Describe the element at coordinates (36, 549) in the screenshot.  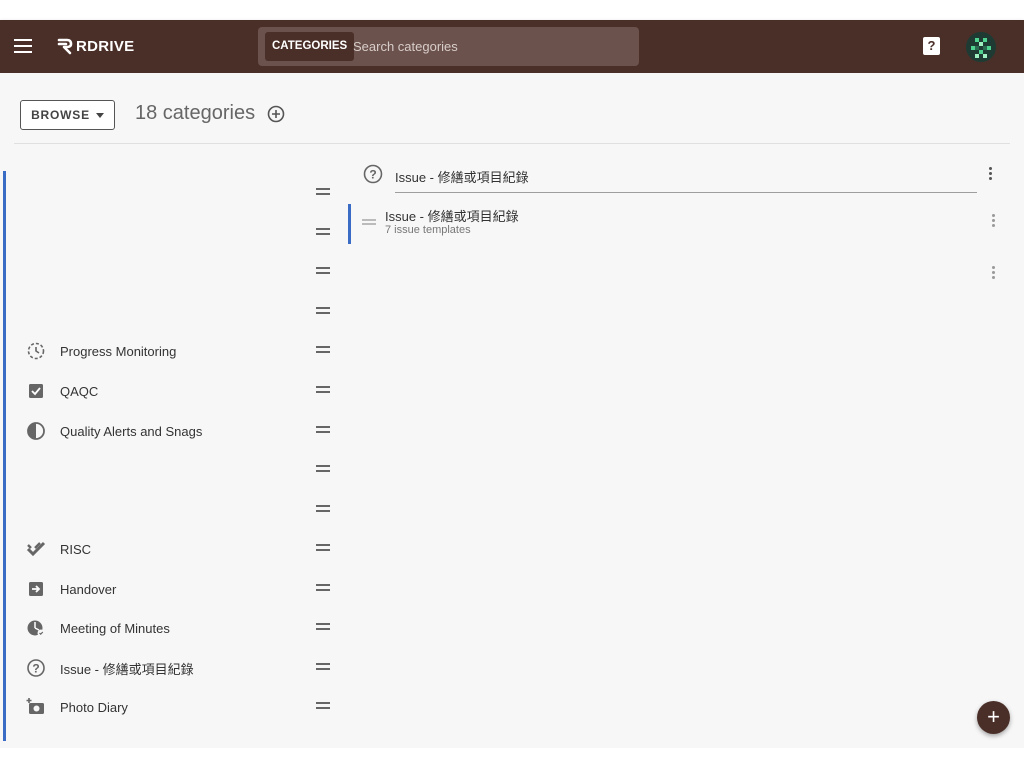
I see `double-check-icon` at that location.